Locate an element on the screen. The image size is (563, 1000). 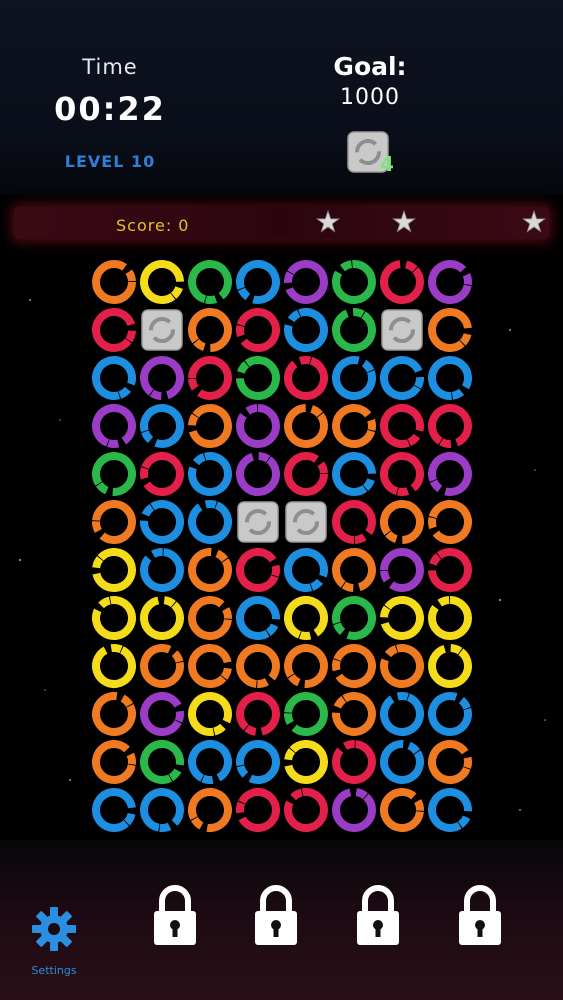
locked-powerup-3-lock-icon is located at coordinates (378, 916).